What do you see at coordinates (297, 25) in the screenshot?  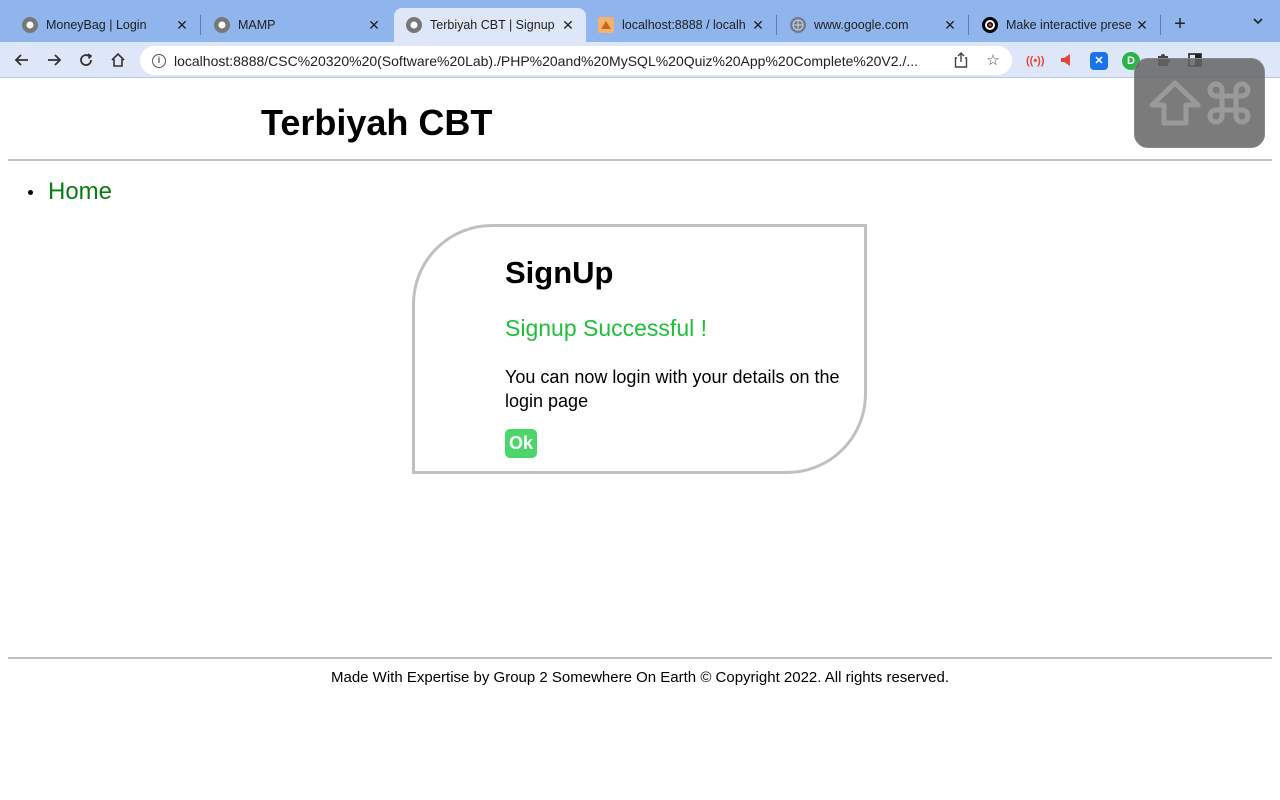 I see `tab-mamp: MAMP ✕` at bounding box center [297, 25].